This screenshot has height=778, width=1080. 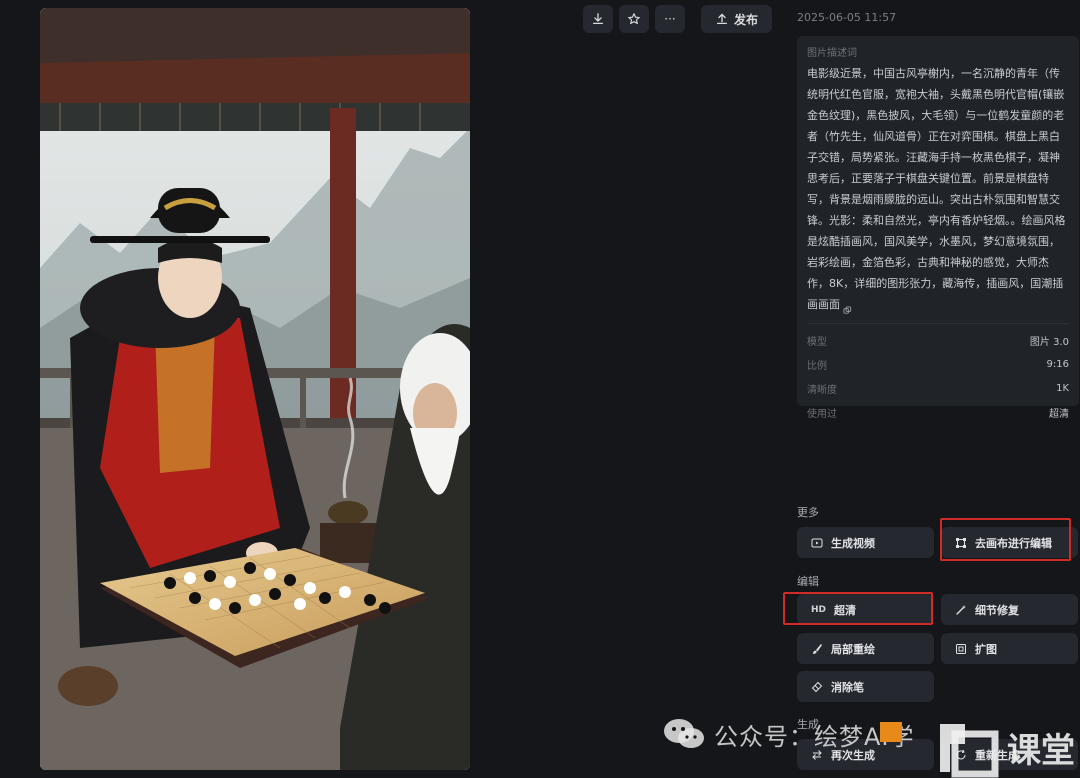 I want to click on more-options-button: ···, so click(x=670, y=19).